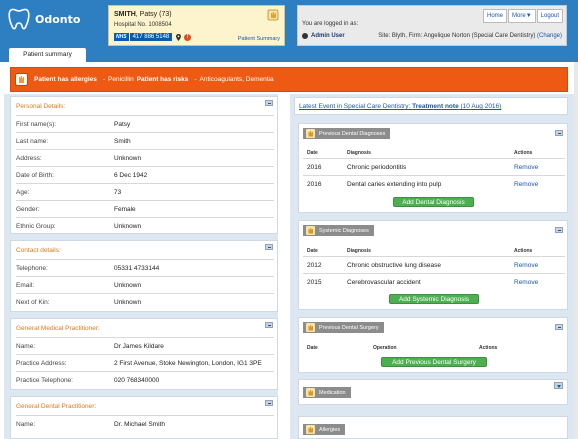 Image resolution: width=578 pixels, height=439 pixels. Describe the element at coordinates (188, 37) in the screenshot. I see `warning-icon: !` at that location.